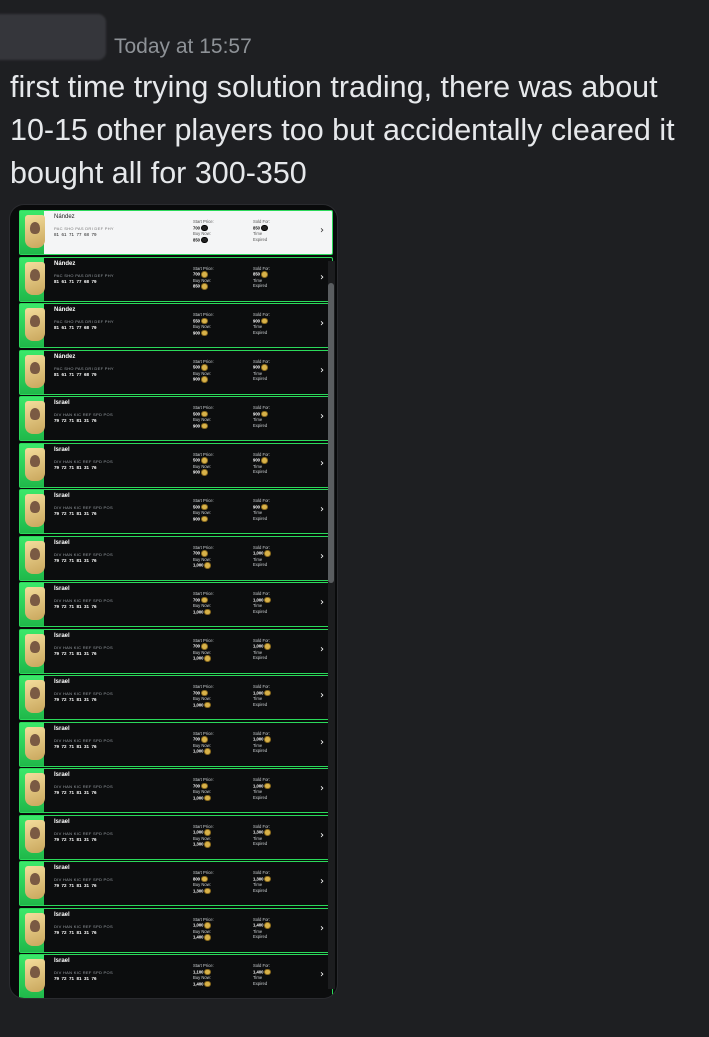 Image resolution: width=709 pixels, height=1037 pixels. I want to click on buy-now-value: 1,400, so click(203, 983).